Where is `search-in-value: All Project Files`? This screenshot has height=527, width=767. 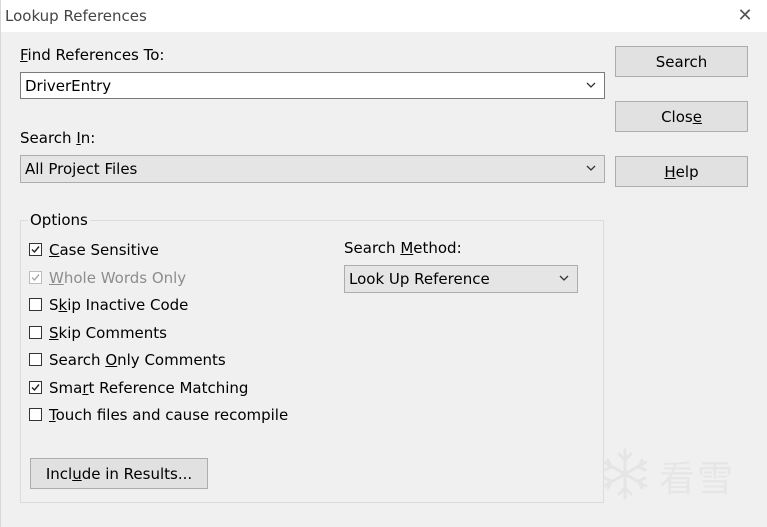 search-in-value: All Project Files is located at coordinates (81, 169).